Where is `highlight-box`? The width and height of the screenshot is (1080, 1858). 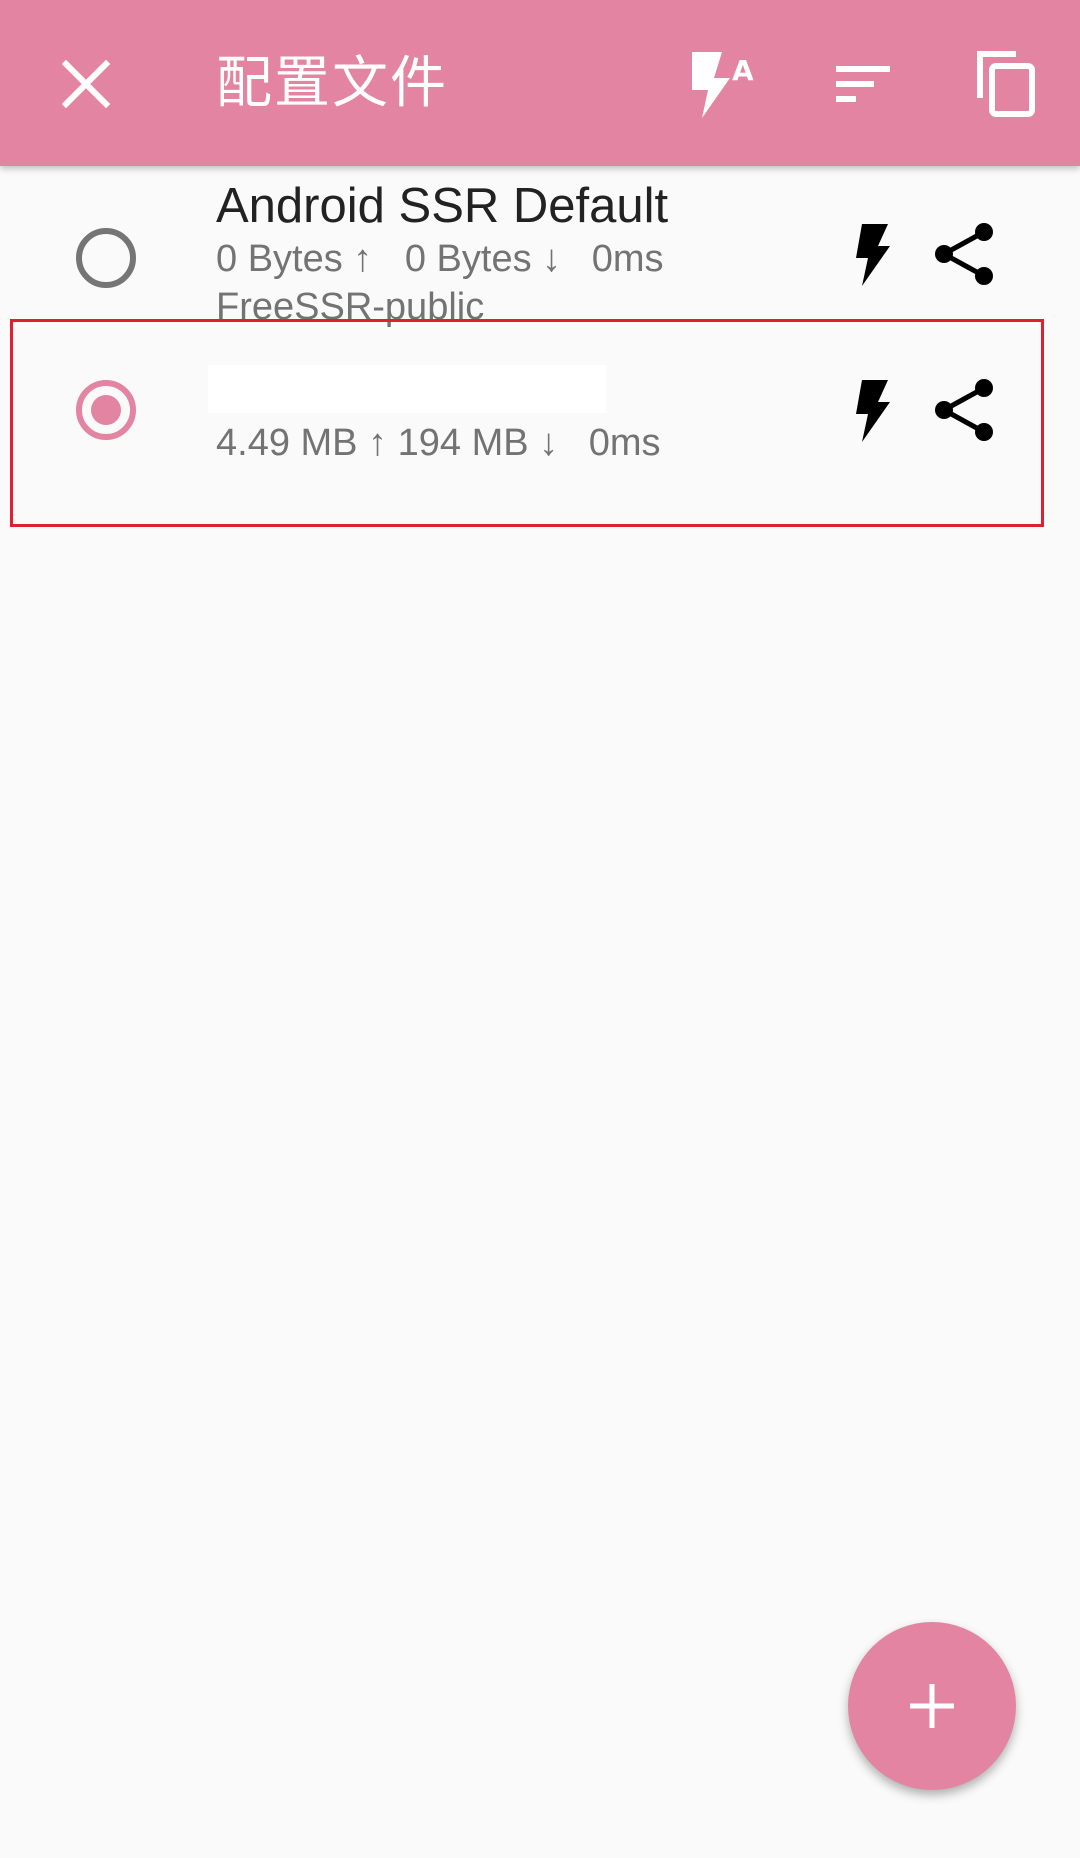
highlight-box is located at coordinates (527, 423).